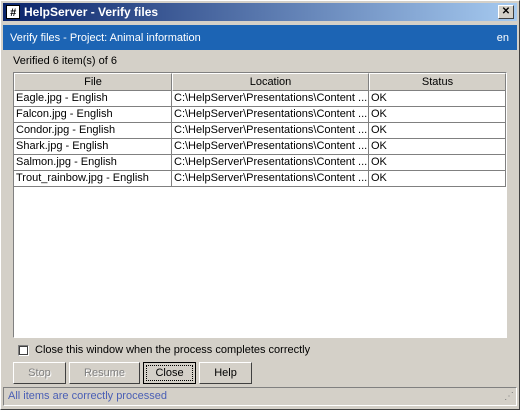 This screenshot has height=410, width=520. I want to click on cell-file: Condor.jpg - English, so click(93, 131).